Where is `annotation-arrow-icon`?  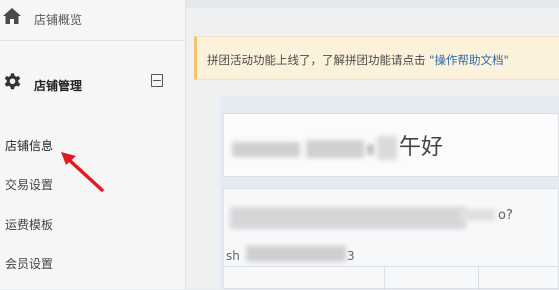 annotation-arrow-icon is located at coordinates (82, 172).